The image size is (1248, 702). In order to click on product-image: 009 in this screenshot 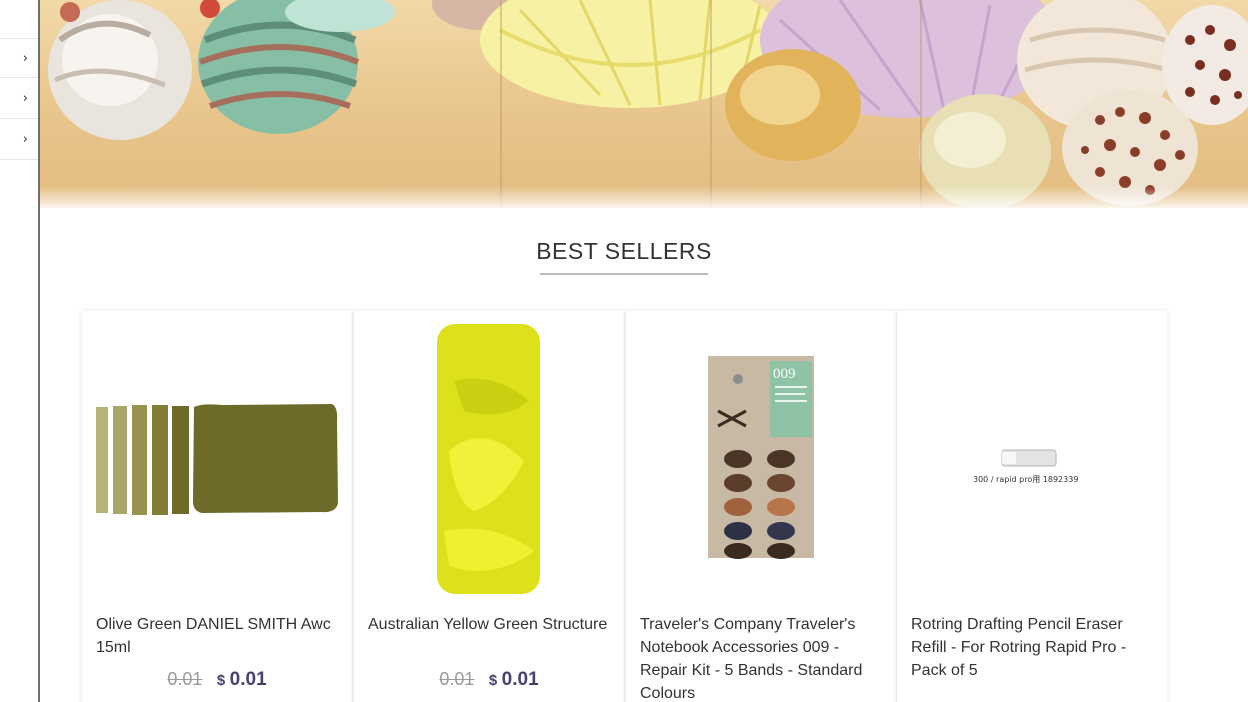, I will do `click(761, 456)`.